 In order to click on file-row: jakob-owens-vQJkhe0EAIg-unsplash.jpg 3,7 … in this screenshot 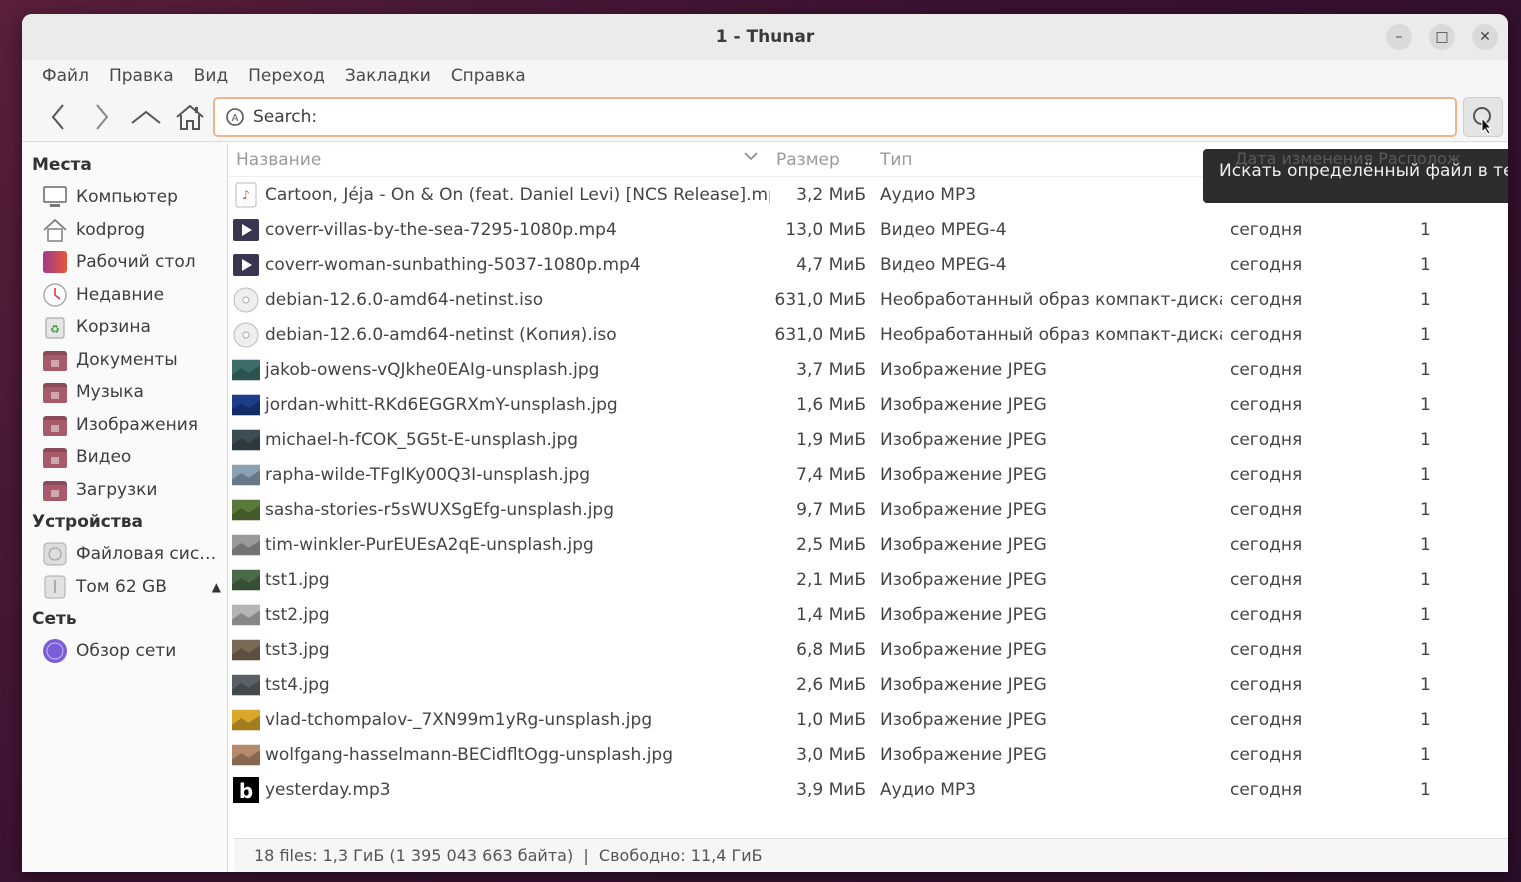, I will do `click(868, 369)`.